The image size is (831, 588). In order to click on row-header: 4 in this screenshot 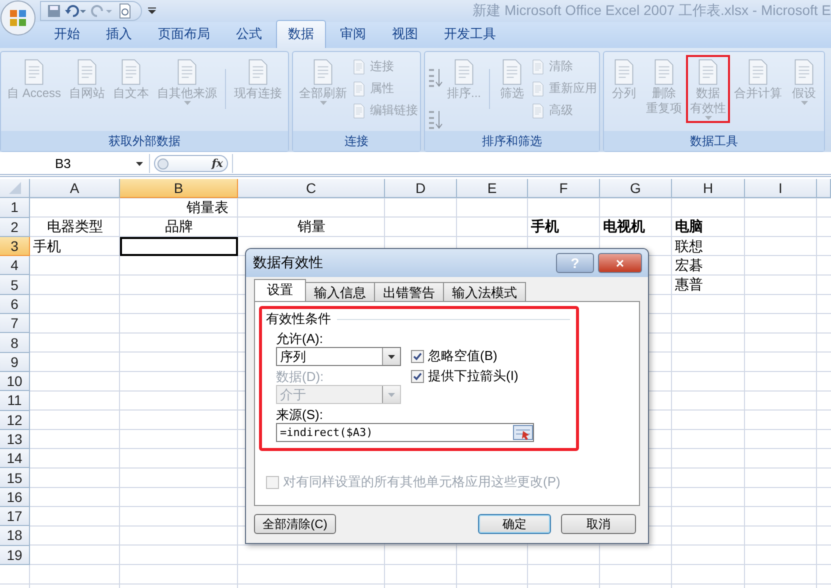, I will do `click(15, 266)`.